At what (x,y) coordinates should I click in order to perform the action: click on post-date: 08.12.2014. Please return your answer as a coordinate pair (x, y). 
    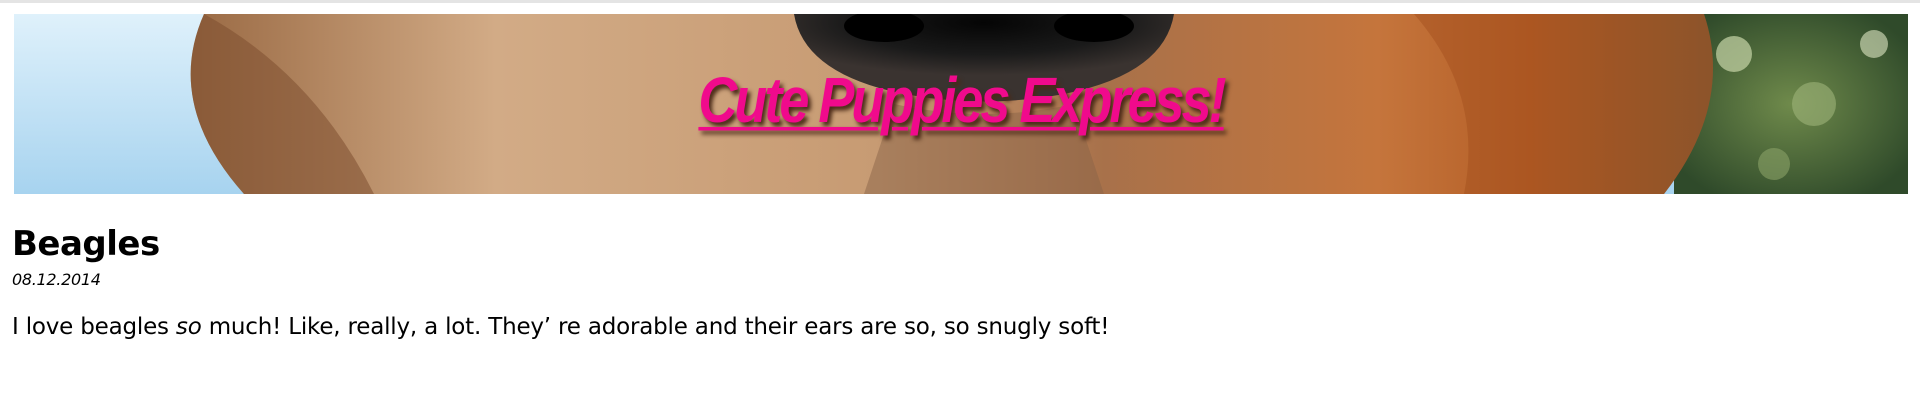
    Looking at the image, I should click on (56, 279).